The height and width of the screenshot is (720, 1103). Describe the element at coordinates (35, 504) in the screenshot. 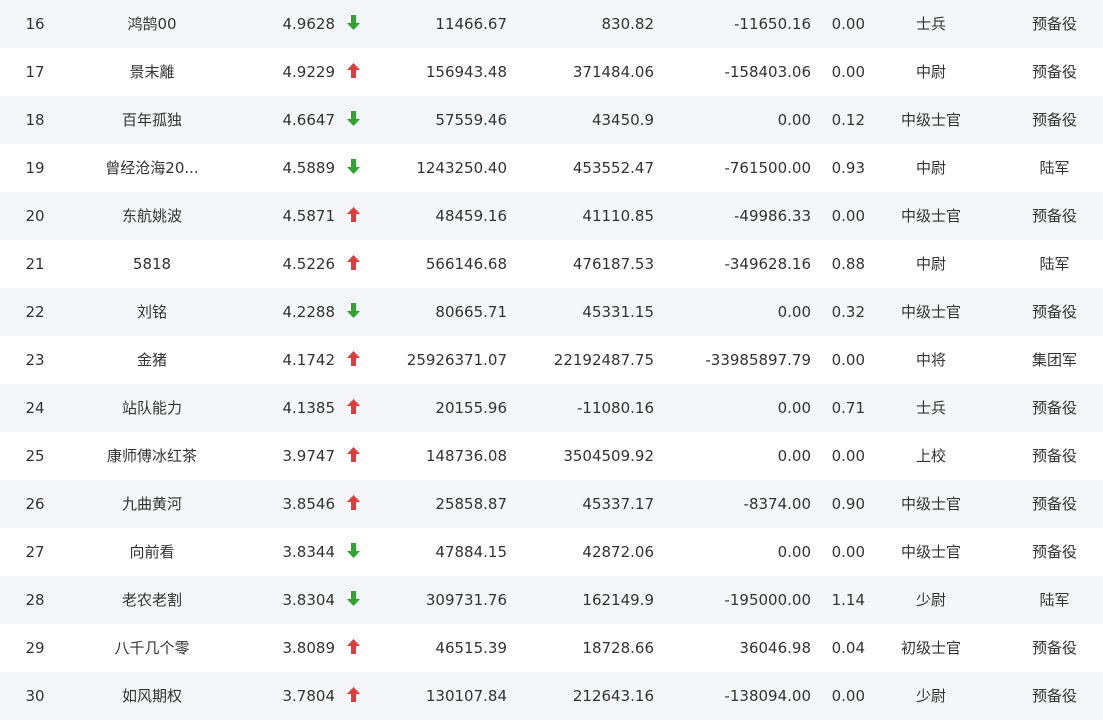

I see `rank-cell: 26` at that location.